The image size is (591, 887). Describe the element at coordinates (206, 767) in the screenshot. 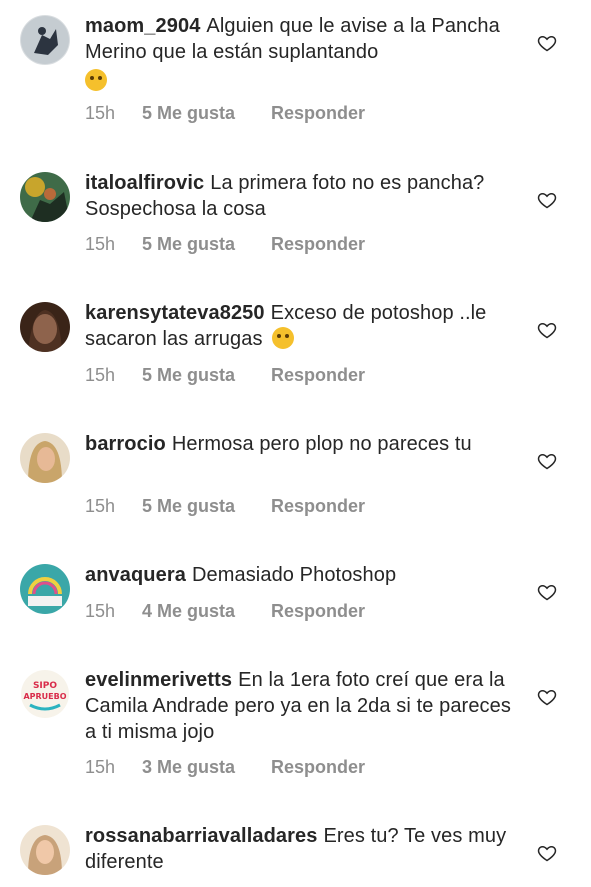

I see `comment-likes: 3 Me gusta` at that location.